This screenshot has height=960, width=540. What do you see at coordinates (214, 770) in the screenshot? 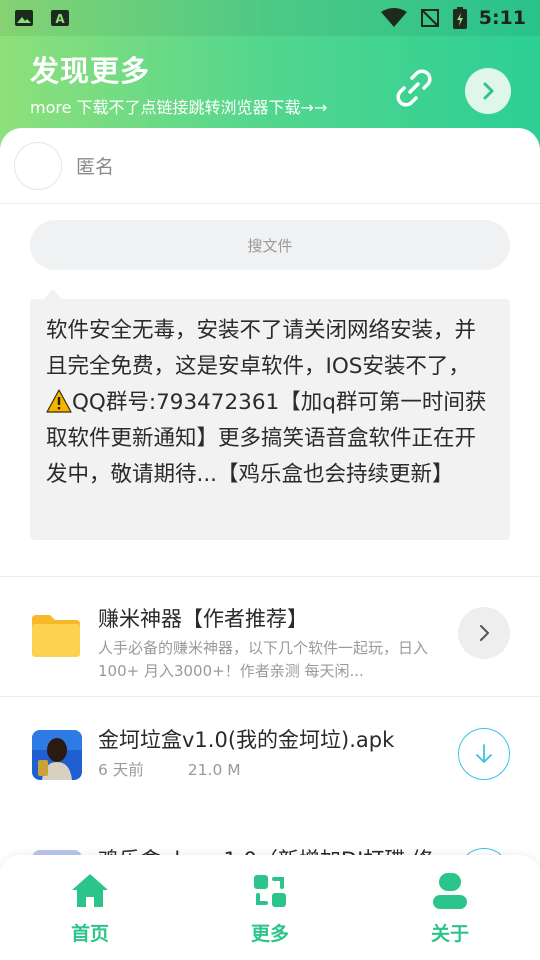
I see `item-size: 21.0 M` at bounding box center [214, 770].